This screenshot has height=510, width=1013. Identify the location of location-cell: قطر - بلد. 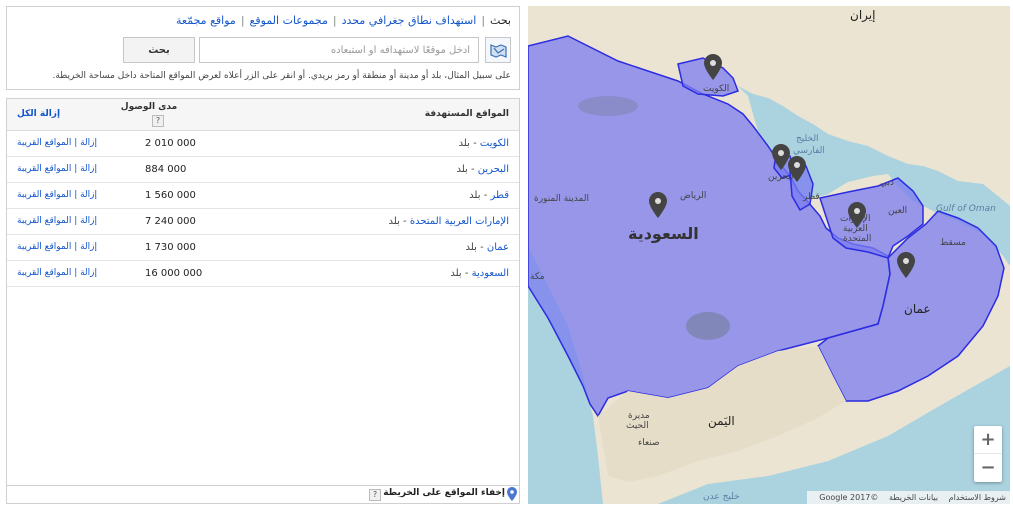
(489, 195).